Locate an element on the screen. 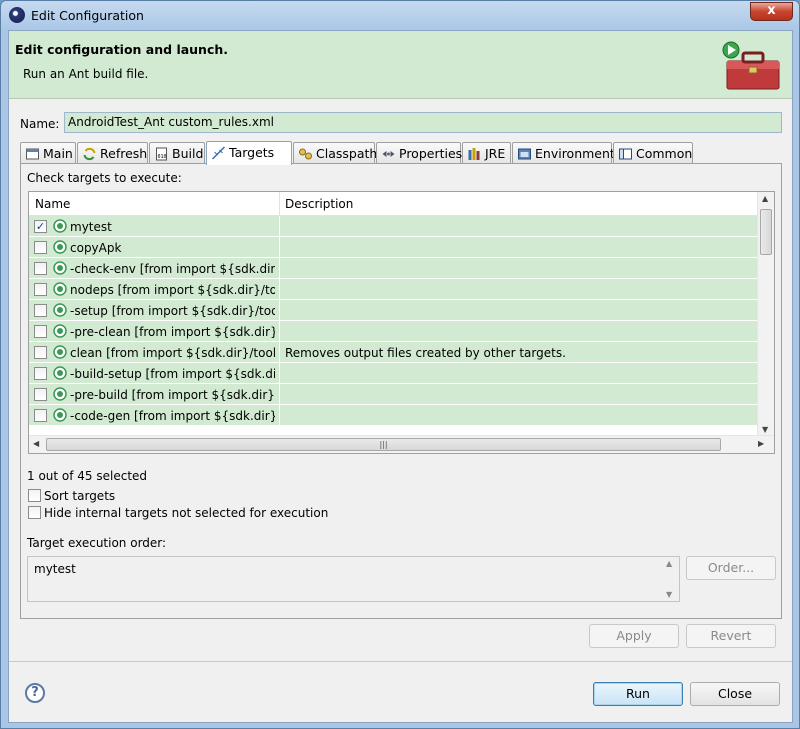 The width and height of the screenshot is (800, 729). vertical-scroll-thumb is located at coordinates (766, 232).